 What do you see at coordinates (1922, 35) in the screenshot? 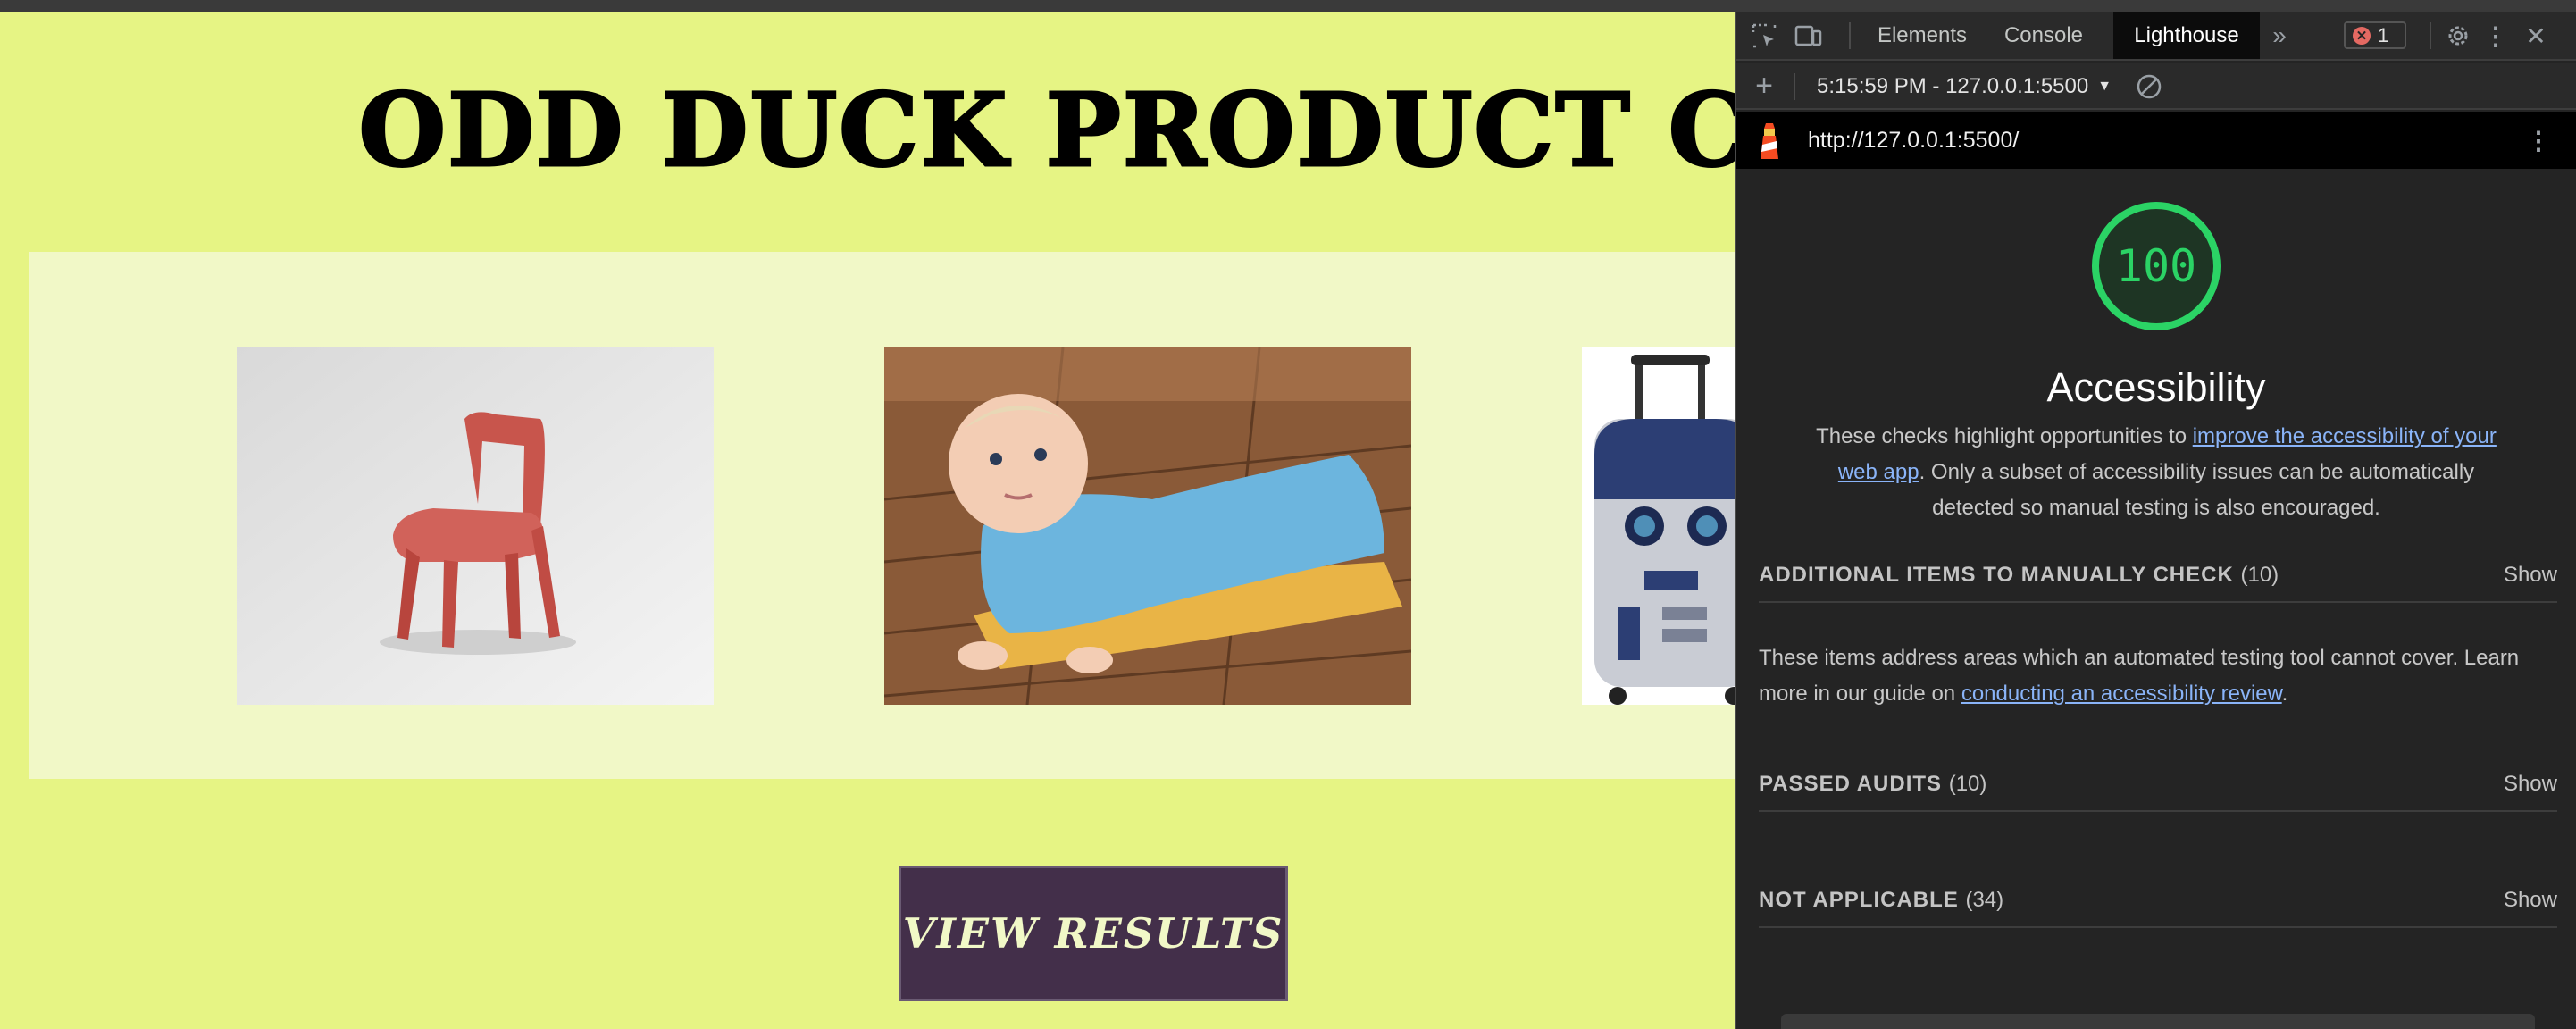
I see `tab-elements: Elements` at bounding box center [1922, 35].